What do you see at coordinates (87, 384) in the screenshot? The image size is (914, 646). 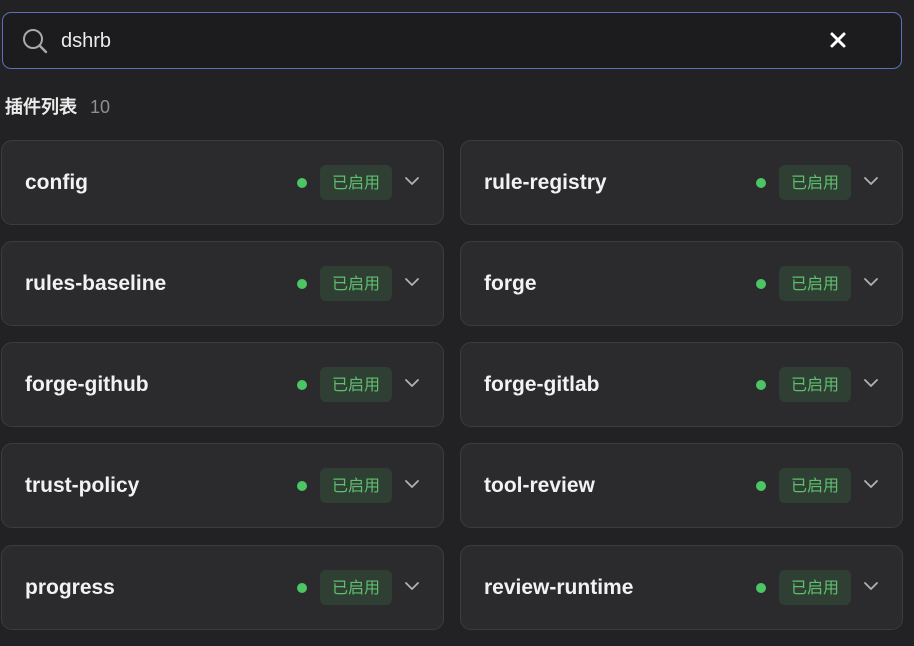 I see `plugin-name: forge-github` at bounding box center [87, 384].